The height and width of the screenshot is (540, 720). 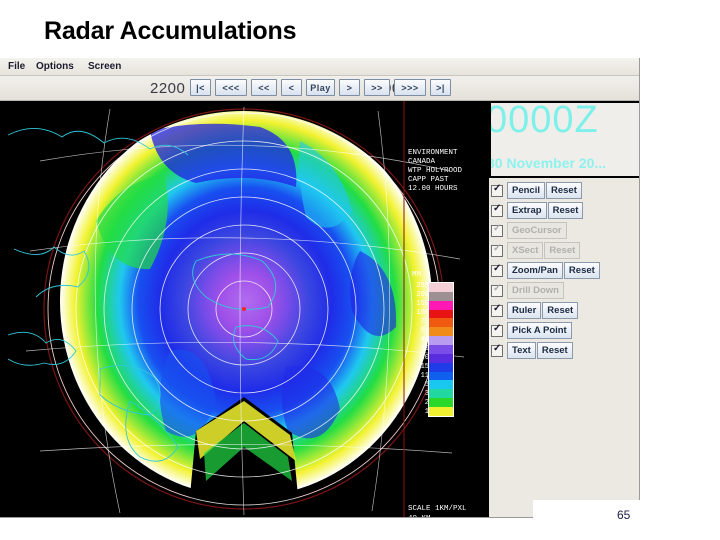 I want to click on scale-tick-label: 40, so click(x=424, y=340).